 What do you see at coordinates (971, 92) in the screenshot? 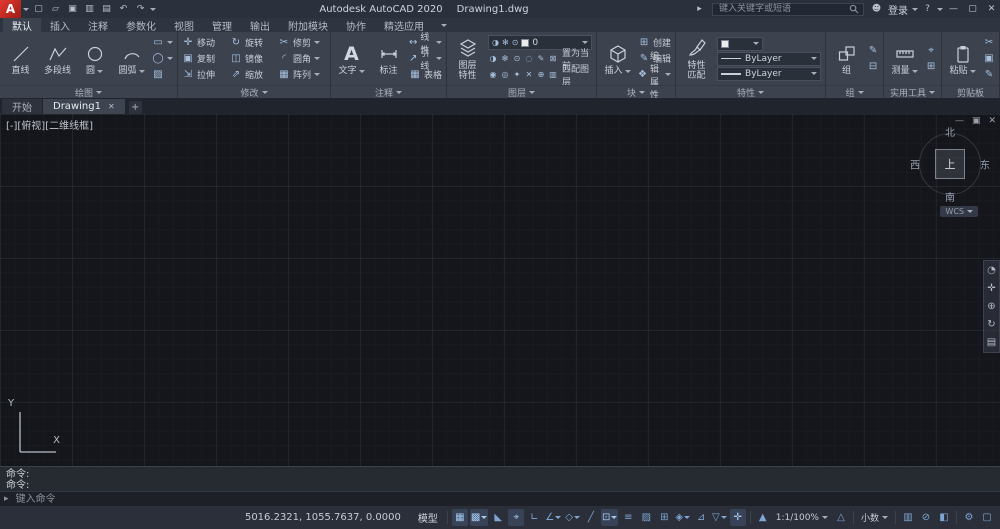
I see `panel-expander-clipboard: 剪贴板` at bounding box center [971, 92].